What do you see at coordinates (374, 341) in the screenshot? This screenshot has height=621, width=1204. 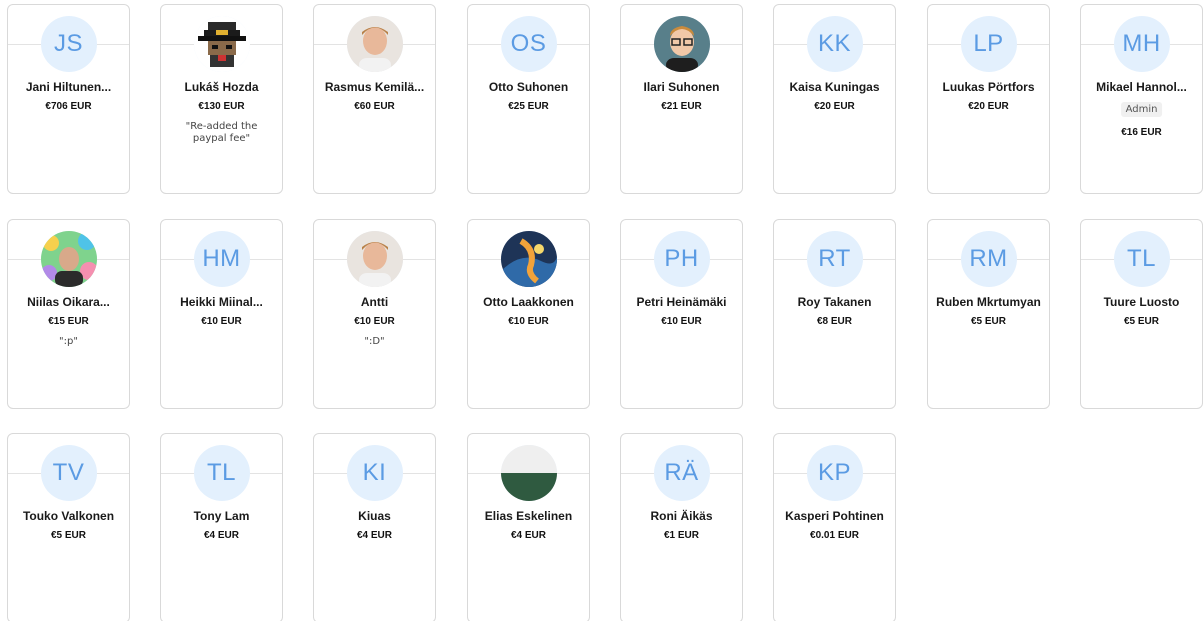 I see `donation-message: ":D"` at bounding box center [374, 341].